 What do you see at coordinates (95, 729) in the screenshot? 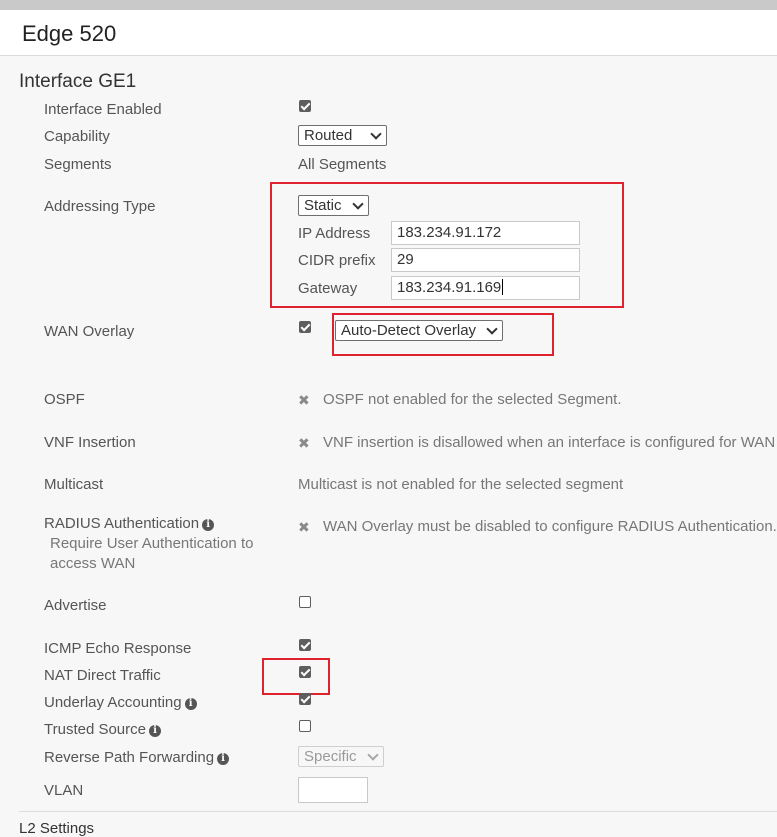
I see `trusted-label-text: Trusted Source` at bounding box center [95, 729].